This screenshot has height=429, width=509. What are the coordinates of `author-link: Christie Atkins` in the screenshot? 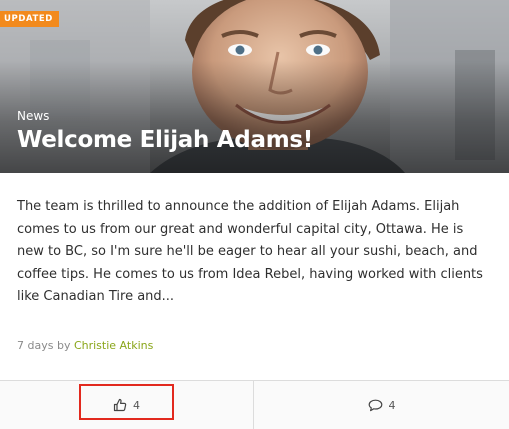 It's located at (113, 345).